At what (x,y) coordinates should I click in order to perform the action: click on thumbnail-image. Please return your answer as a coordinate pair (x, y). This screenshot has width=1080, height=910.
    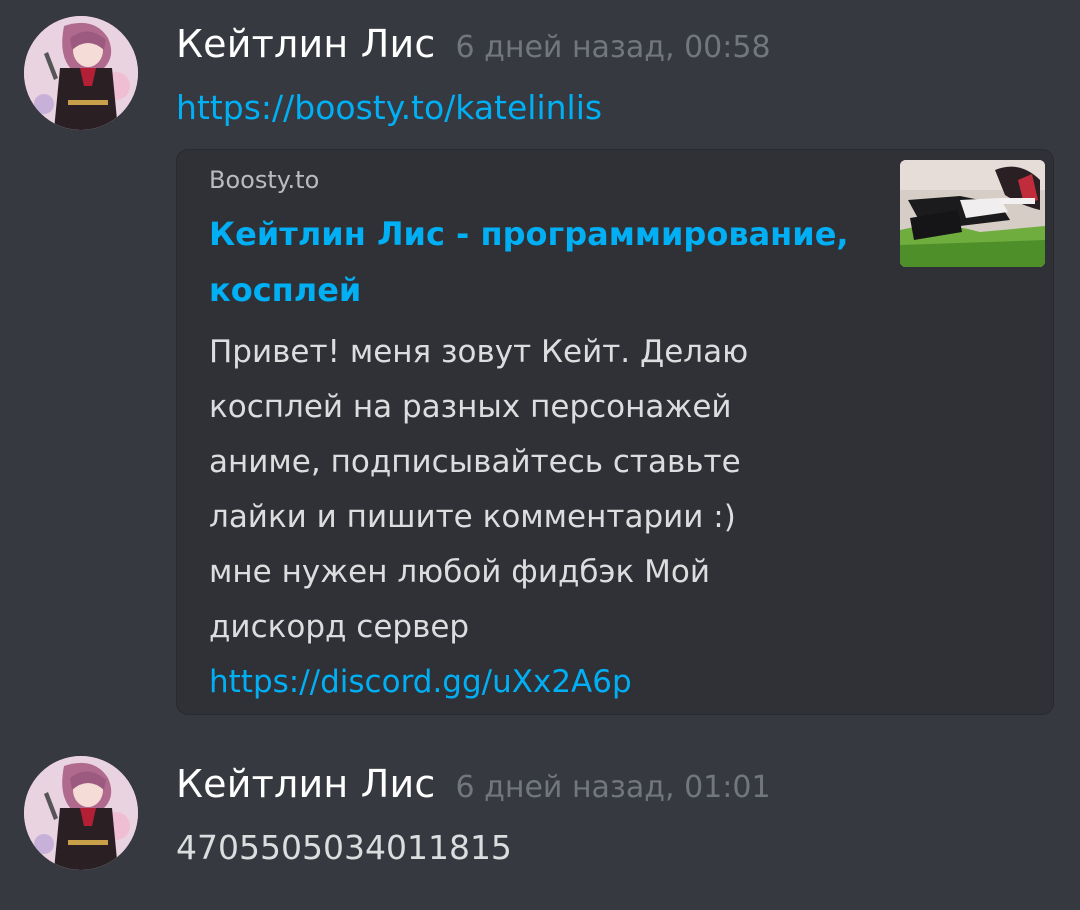
    Looking at the image, I should click on (972, 213).